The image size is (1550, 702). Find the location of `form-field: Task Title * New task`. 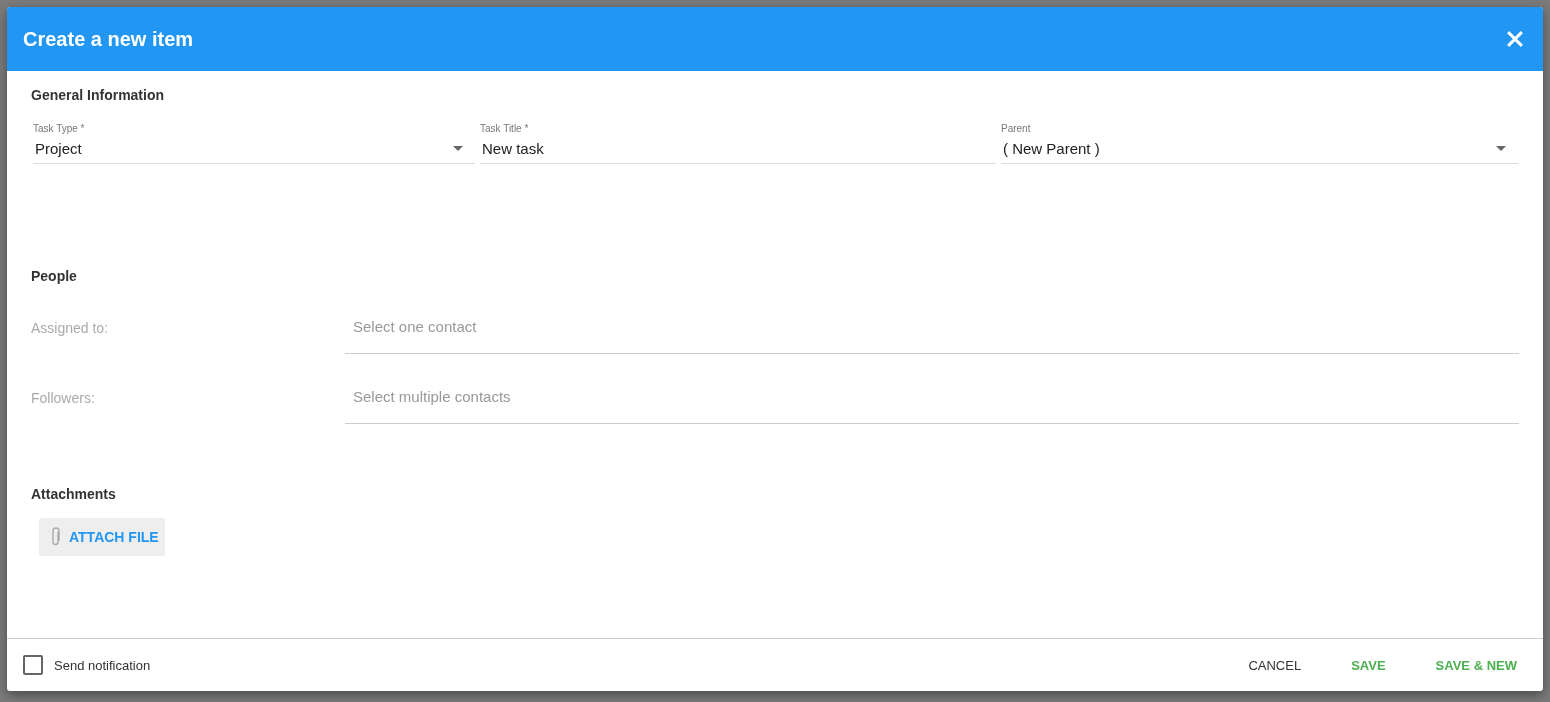

form-field: Task Title * New task is located at coordinates (738, 143).